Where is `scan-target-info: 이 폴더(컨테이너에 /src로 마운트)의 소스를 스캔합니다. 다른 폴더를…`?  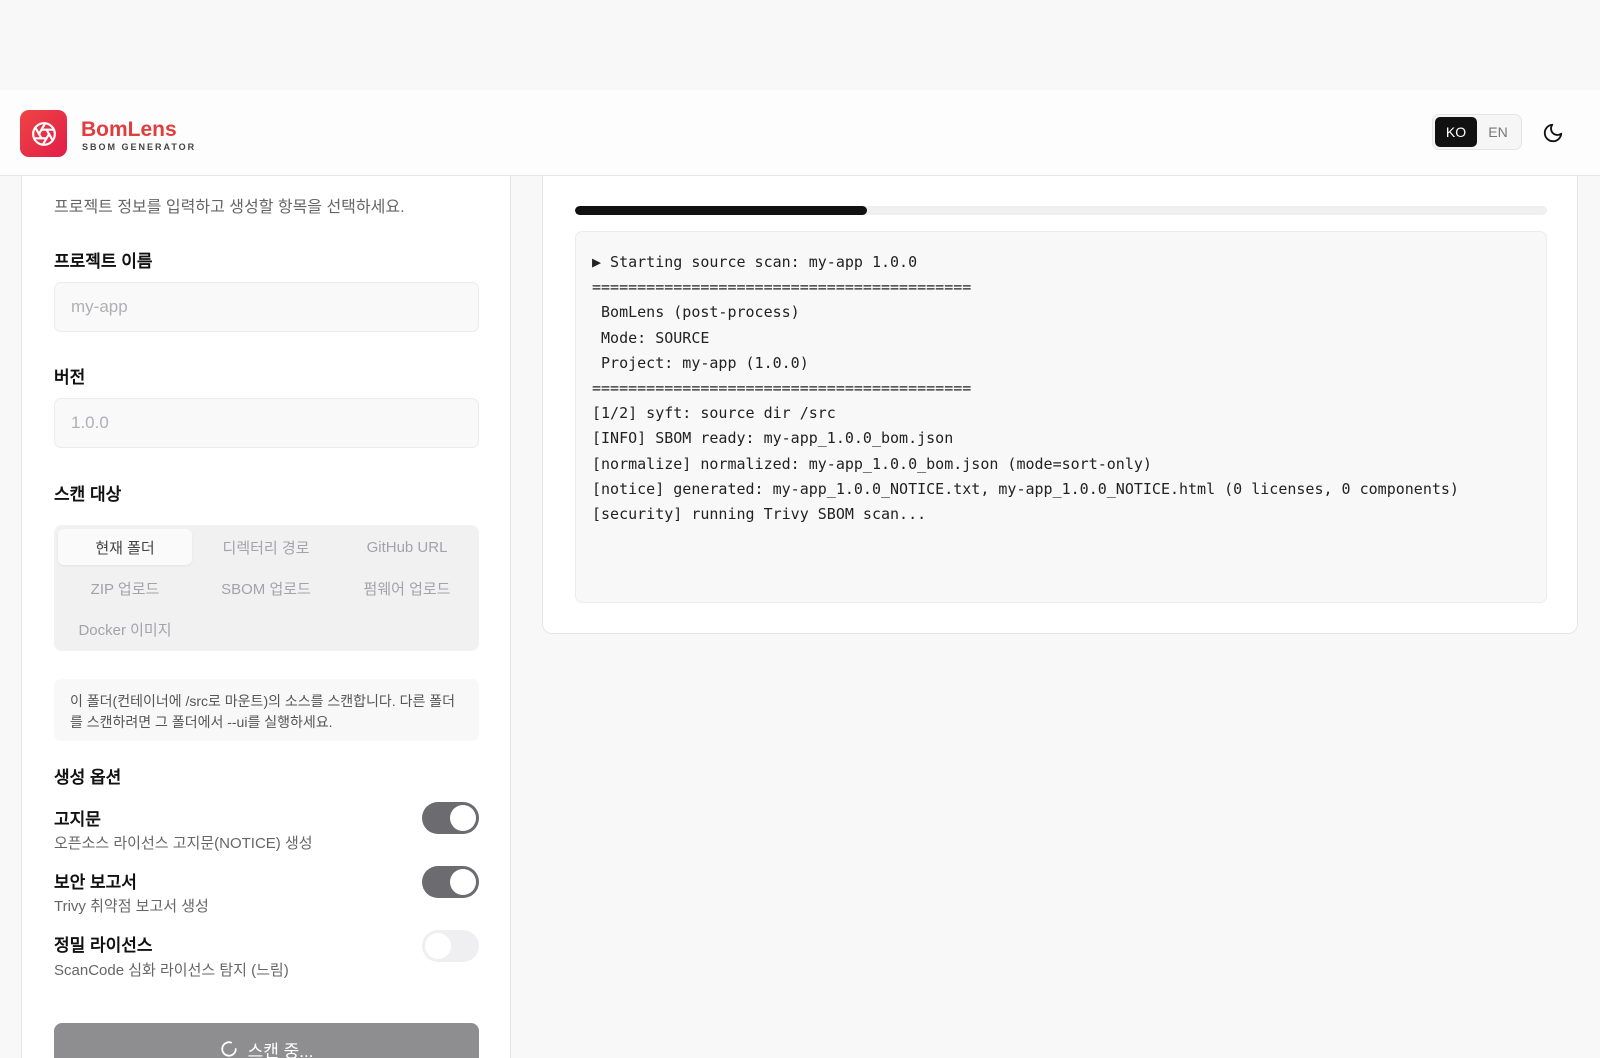 scan-target-info: 이 폴더(컨테이너에 /src로 마운트)의 소스를 스캔합니다. 다른 폴더를… is located at coordinates (266, 710).